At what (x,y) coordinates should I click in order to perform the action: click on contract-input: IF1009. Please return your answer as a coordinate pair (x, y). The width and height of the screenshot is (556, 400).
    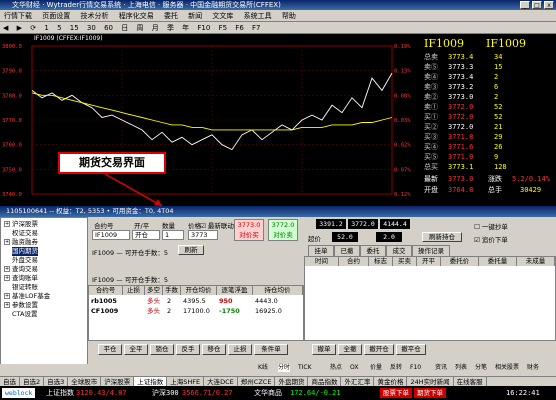
    Looking at the image, I should click on (111, 235).